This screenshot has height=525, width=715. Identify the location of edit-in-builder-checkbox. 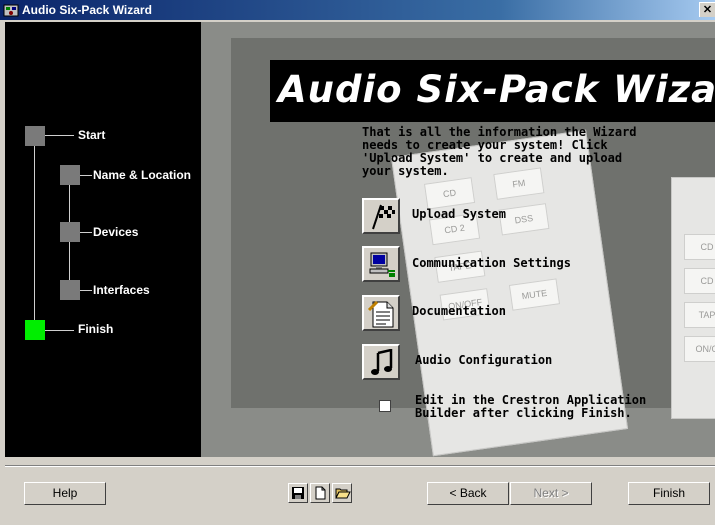
(385, 406).